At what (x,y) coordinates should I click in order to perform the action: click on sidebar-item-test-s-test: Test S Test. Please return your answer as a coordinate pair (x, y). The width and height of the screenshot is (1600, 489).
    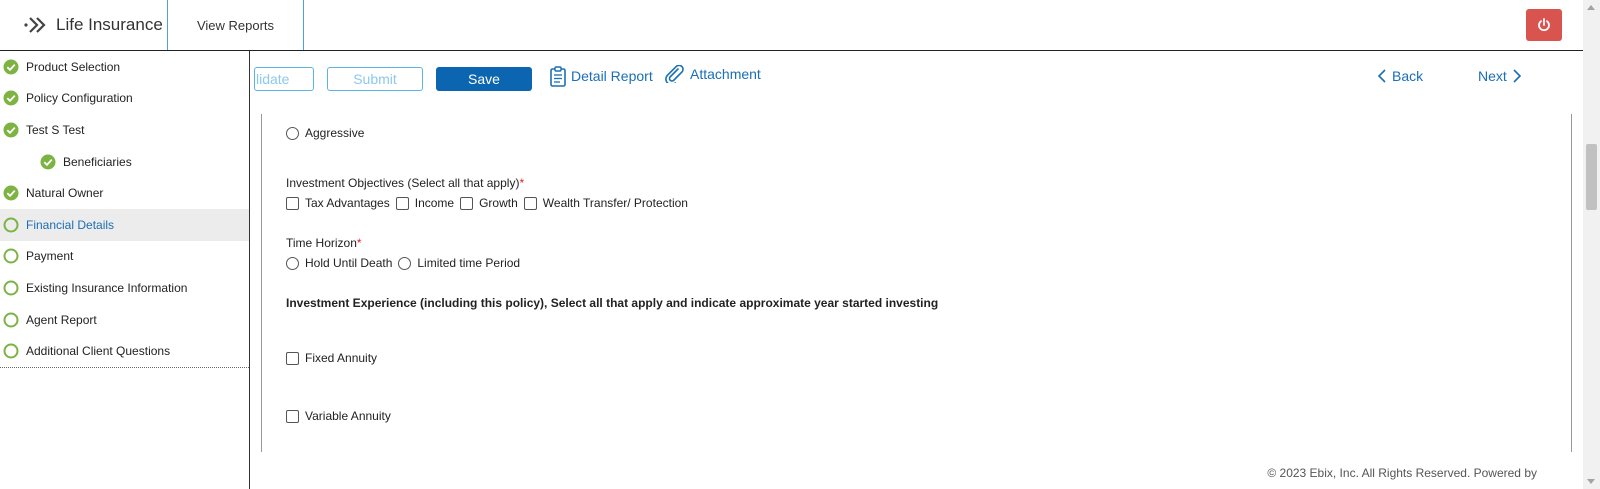
    Looking at the image, I should click on (124, 130).